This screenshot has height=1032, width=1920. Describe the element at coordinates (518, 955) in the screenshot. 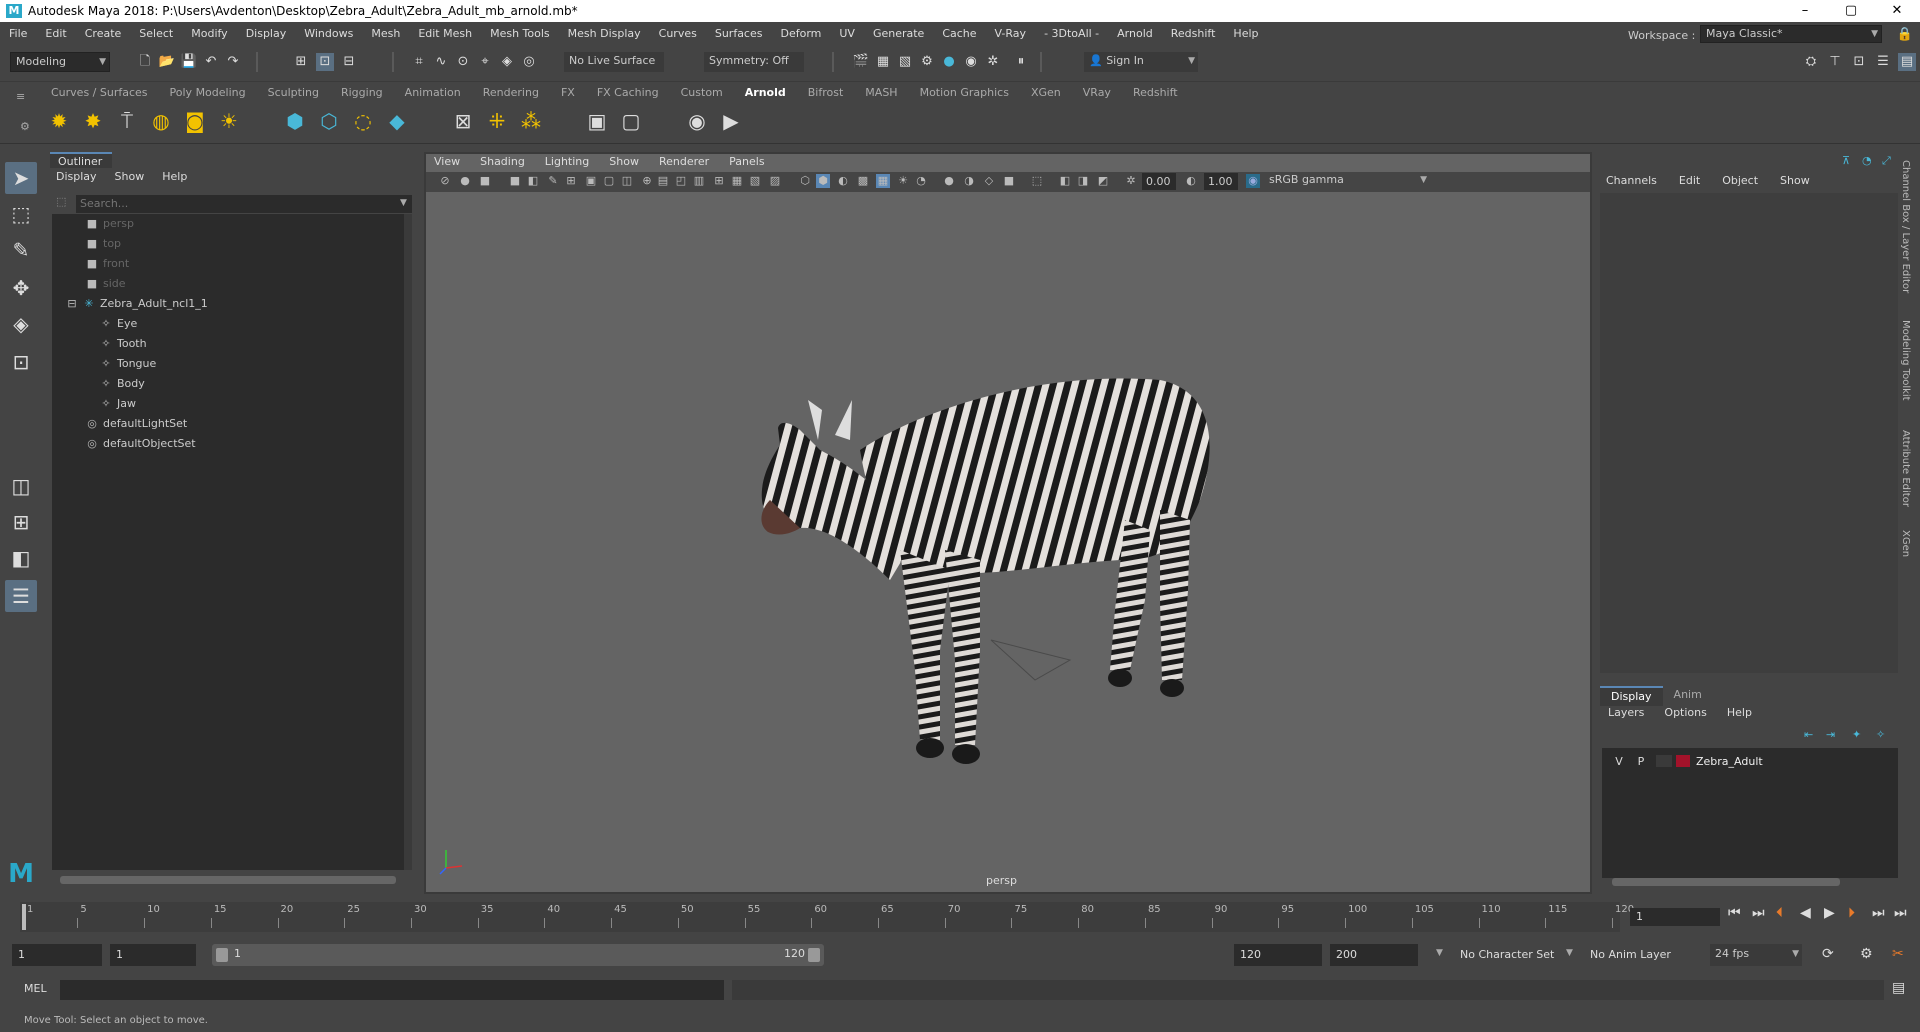

I see `range-slider: 1 120` at that location.